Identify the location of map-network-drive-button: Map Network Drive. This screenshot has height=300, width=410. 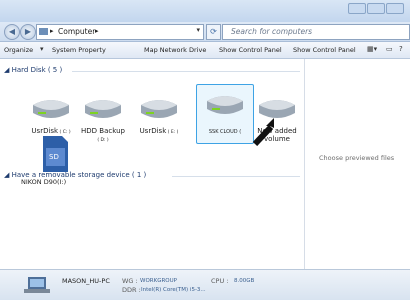
(175, 50).